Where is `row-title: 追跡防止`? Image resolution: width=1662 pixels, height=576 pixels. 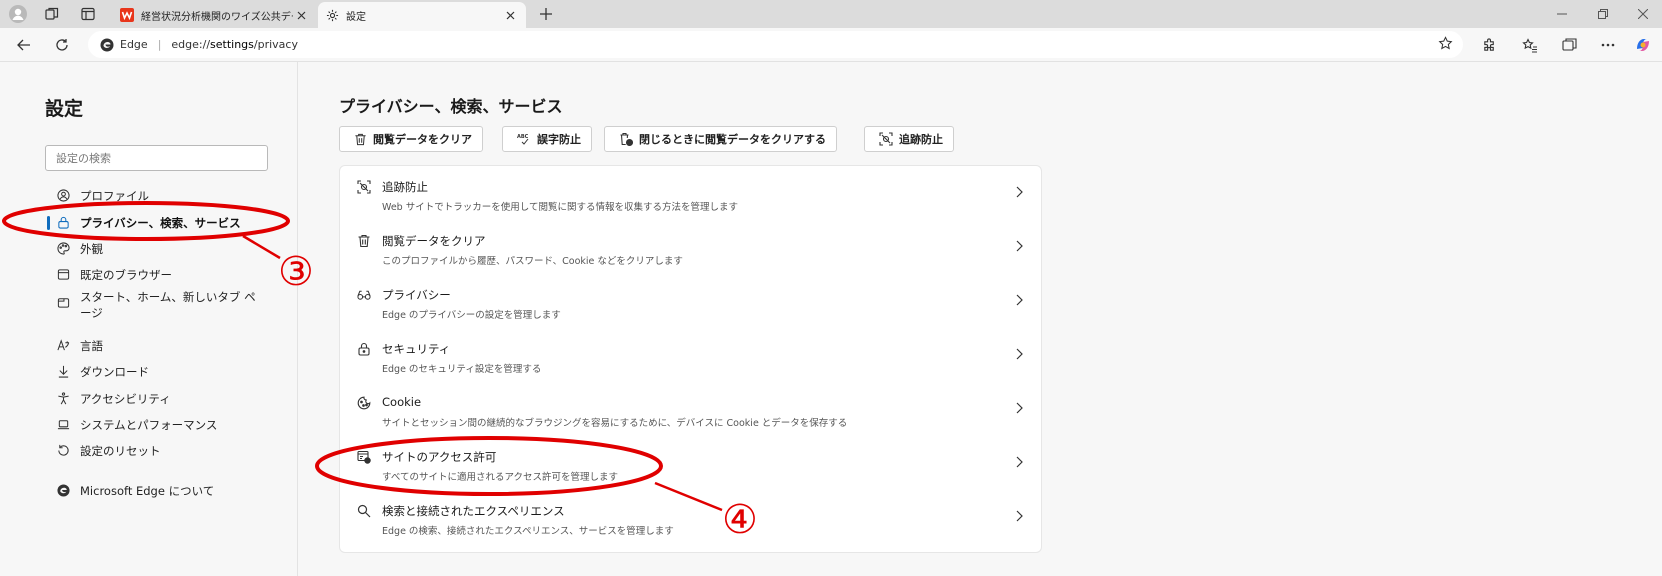 row-title: 追跡防止 is located at coordinates (405, 187).